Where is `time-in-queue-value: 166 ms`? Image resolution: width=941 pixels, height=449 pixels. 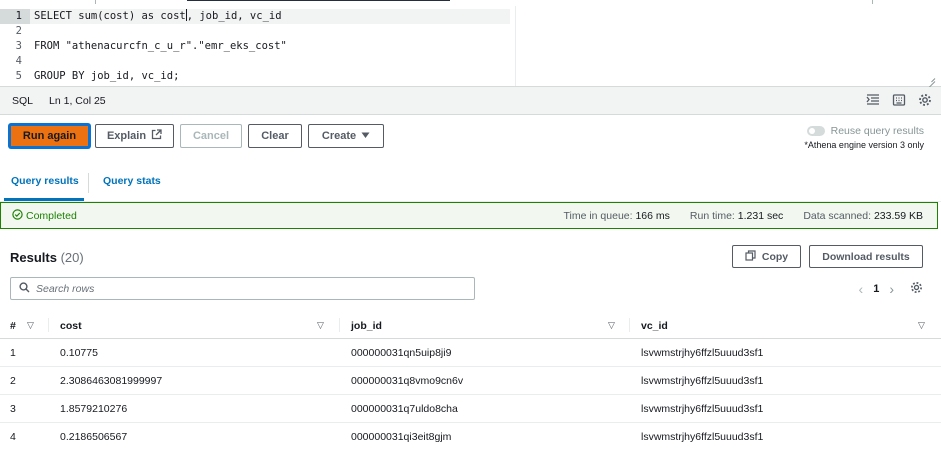 time-in-queue-value: 166 ms is located at coordinates (652, 216).